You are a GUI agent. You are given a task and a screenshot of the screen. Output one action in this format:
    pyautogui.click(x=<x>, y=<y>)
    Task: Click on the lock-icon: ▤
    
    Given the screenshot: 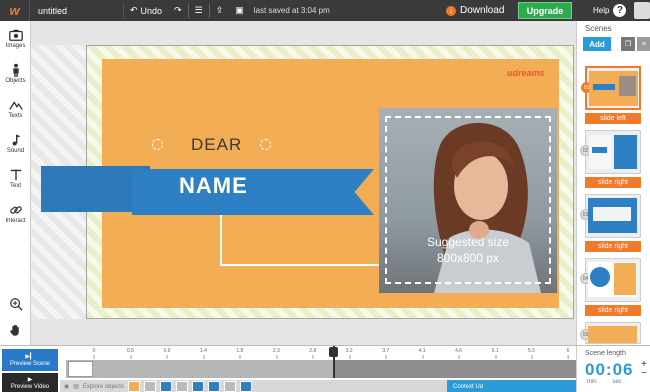 What is the action you would take?
    pyautogui.click(x=76, y=386)
    